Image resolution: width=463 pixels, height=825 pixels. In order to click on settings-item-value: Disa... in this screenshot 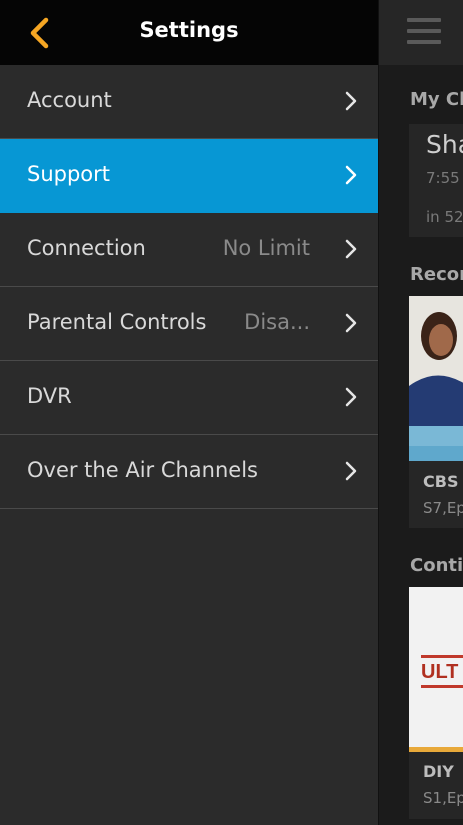, I will do `click(277, 322)`.